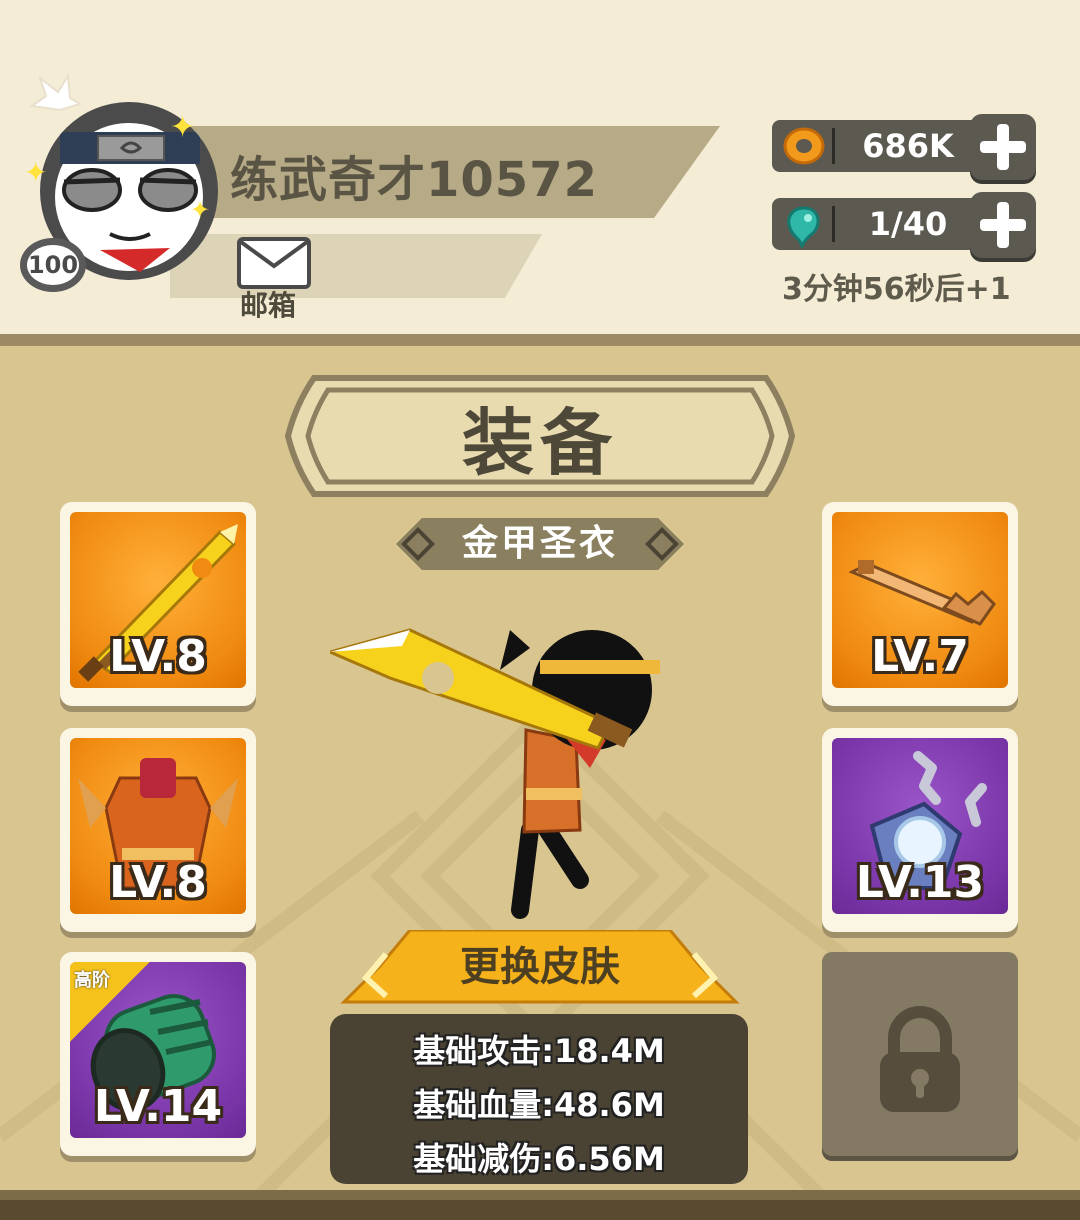  I want to click on coin-icon, so click(804, 146).